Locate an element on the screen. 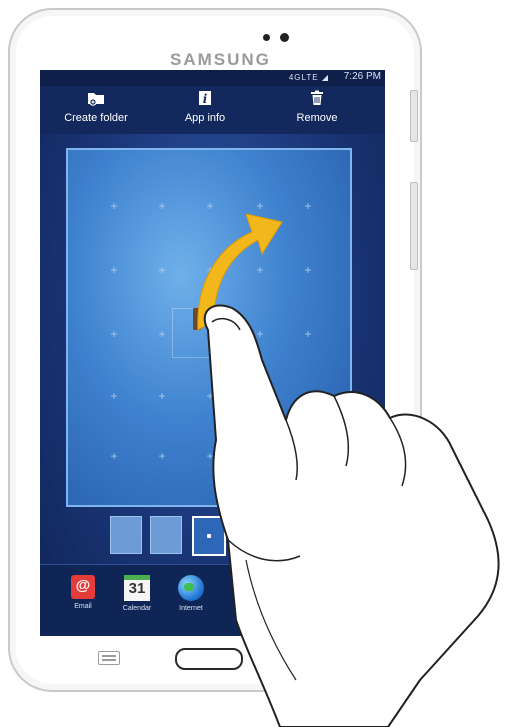 The image size is (514, 727). current-page-dot is located at coordinates (209, 536).